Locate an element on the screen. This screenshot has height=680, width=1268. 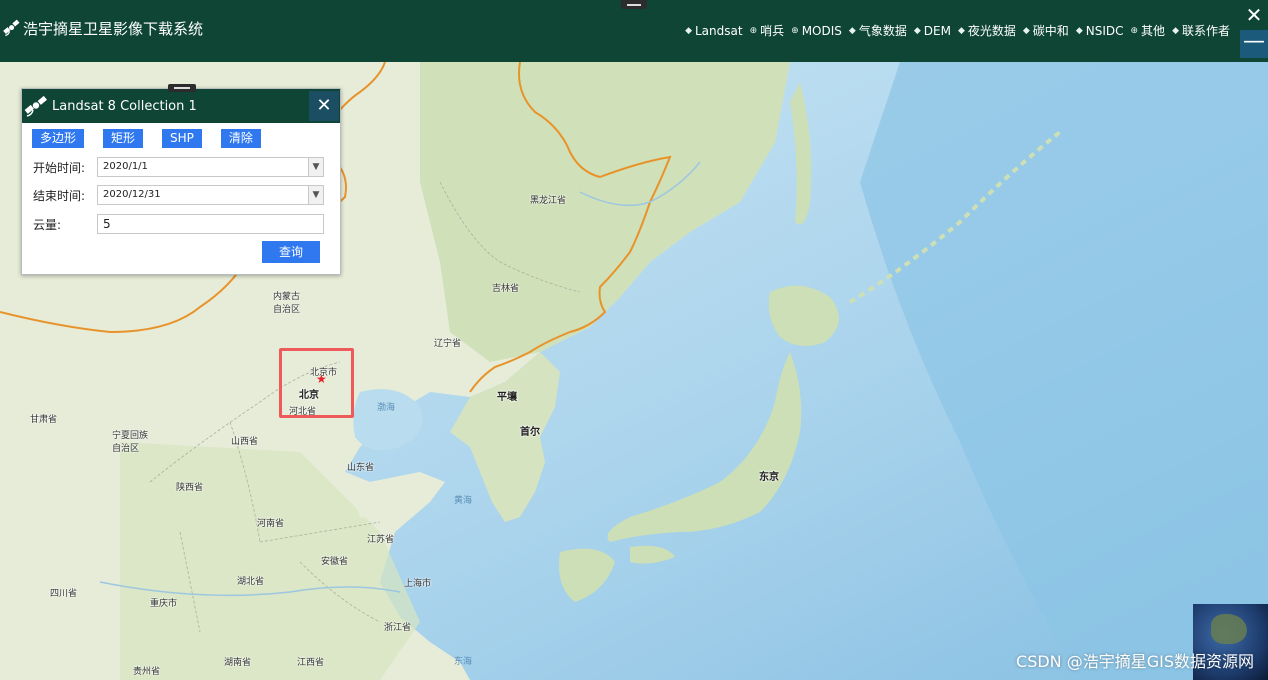
nav-item-sentinel: ⊕ 哨兵 is located at coordinates (767, 30).